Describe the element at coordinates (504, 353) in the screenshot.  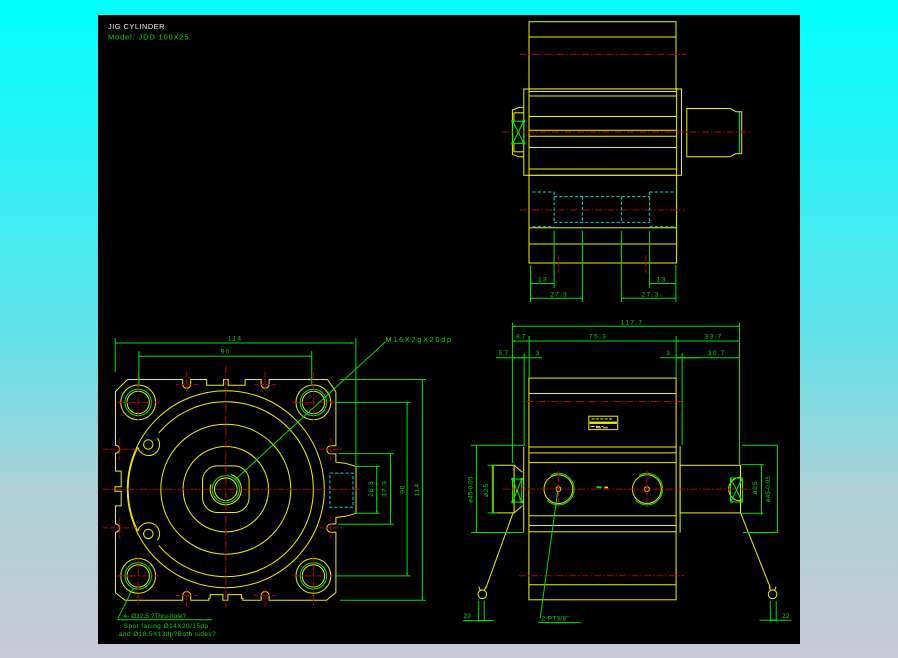
I see `svg-text: 5.7` at that location.